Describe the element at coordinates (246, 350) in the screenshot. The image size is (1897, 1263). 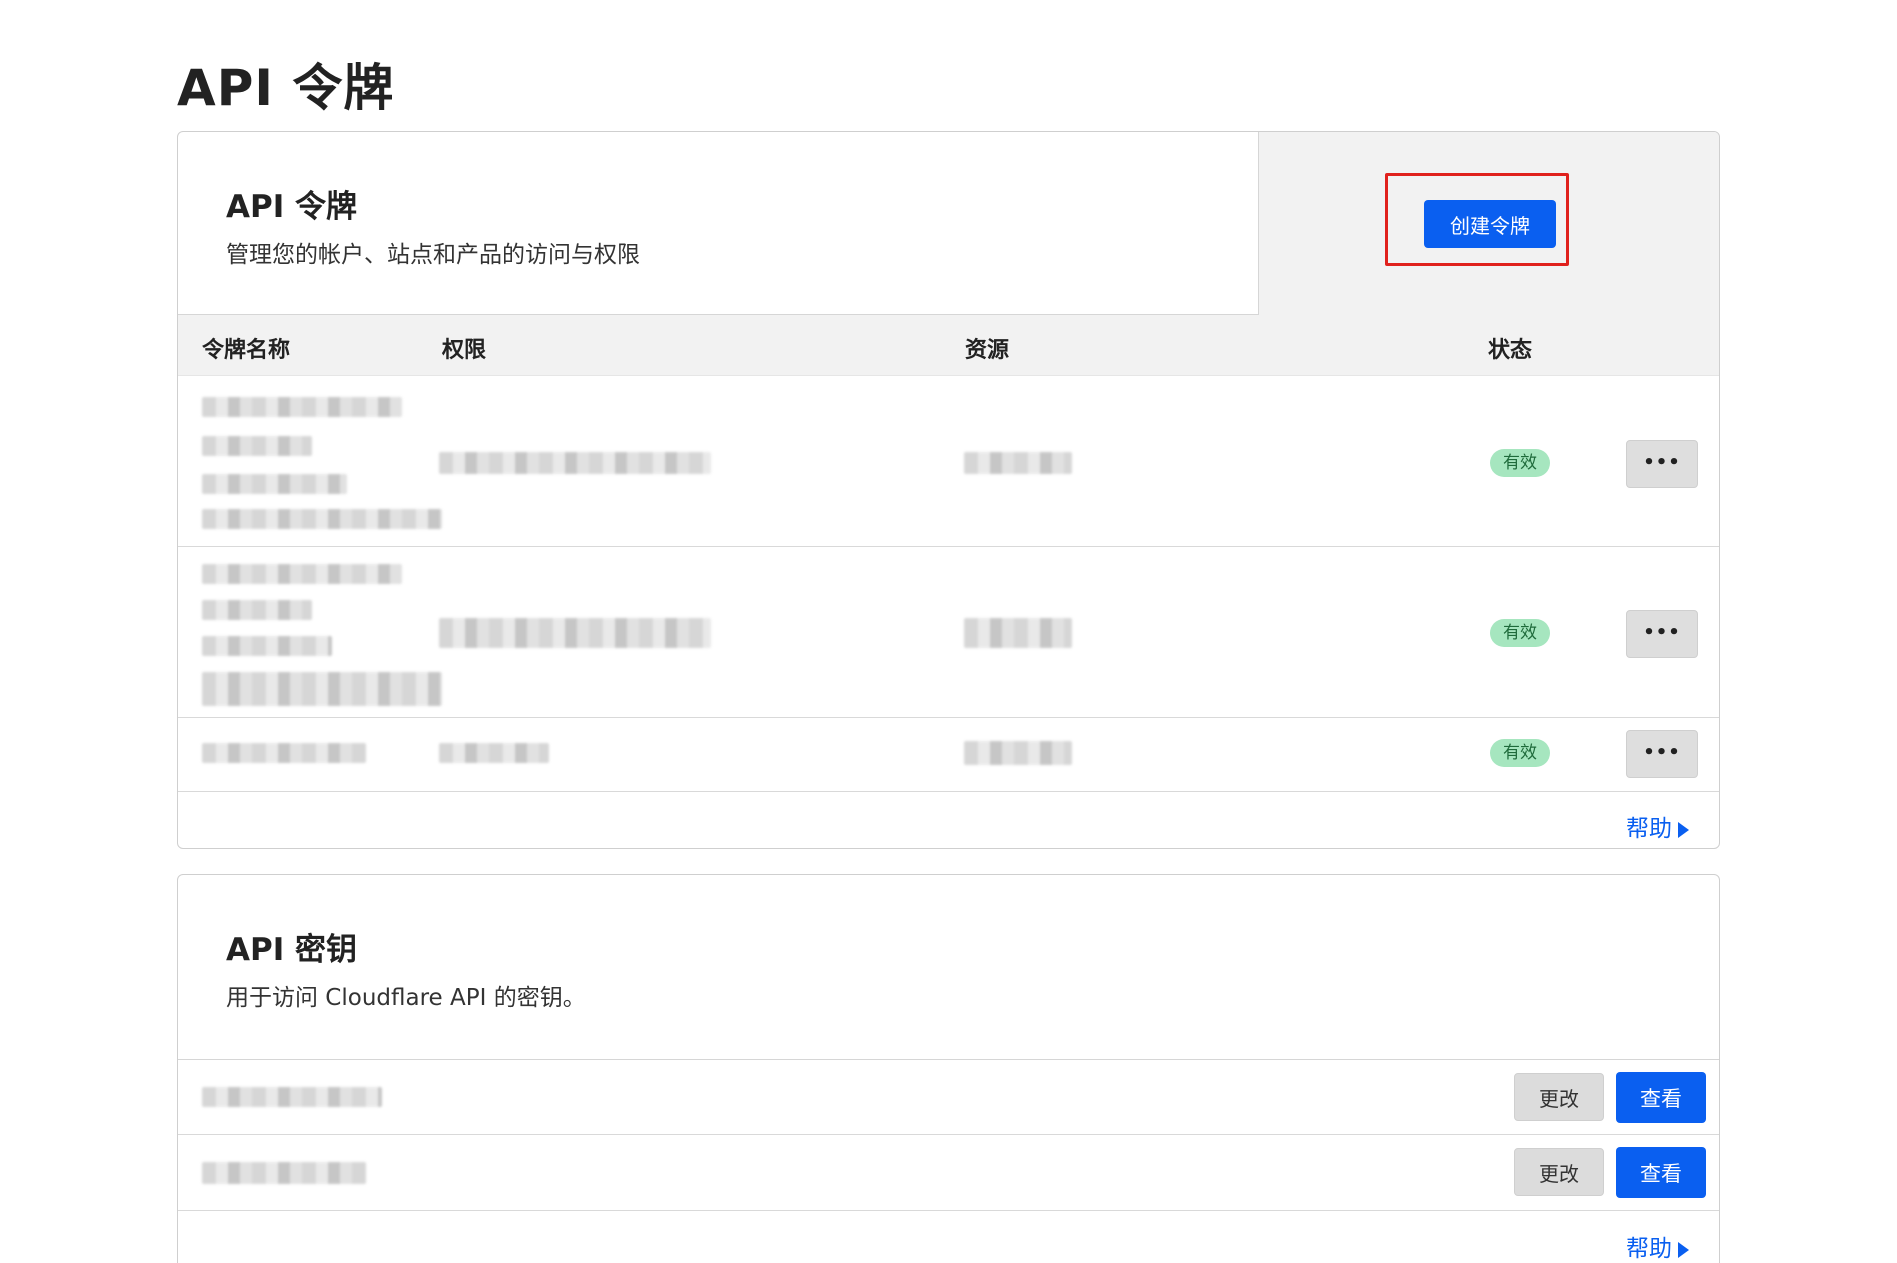
I see `column-header-token-name: 令牌名称` at that location.